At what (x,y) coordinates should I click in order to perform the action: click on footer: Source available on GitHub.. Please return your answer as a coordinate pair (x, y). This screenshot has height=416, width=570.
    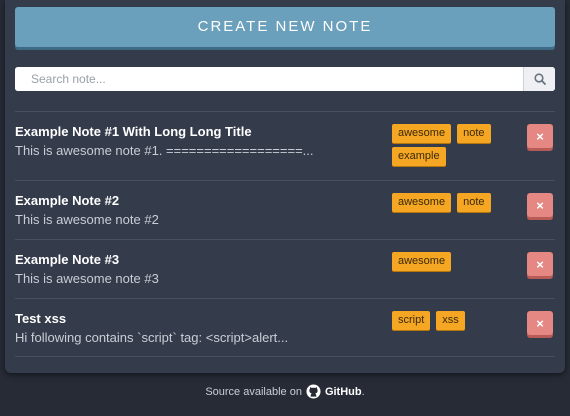
    Looking at the image, I should click on (285, 391).